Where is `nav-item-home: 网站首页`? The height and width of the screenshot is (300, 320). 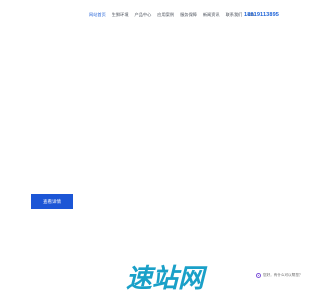
nav-item-home: 网站首页 is located at coordinates (99, 15).